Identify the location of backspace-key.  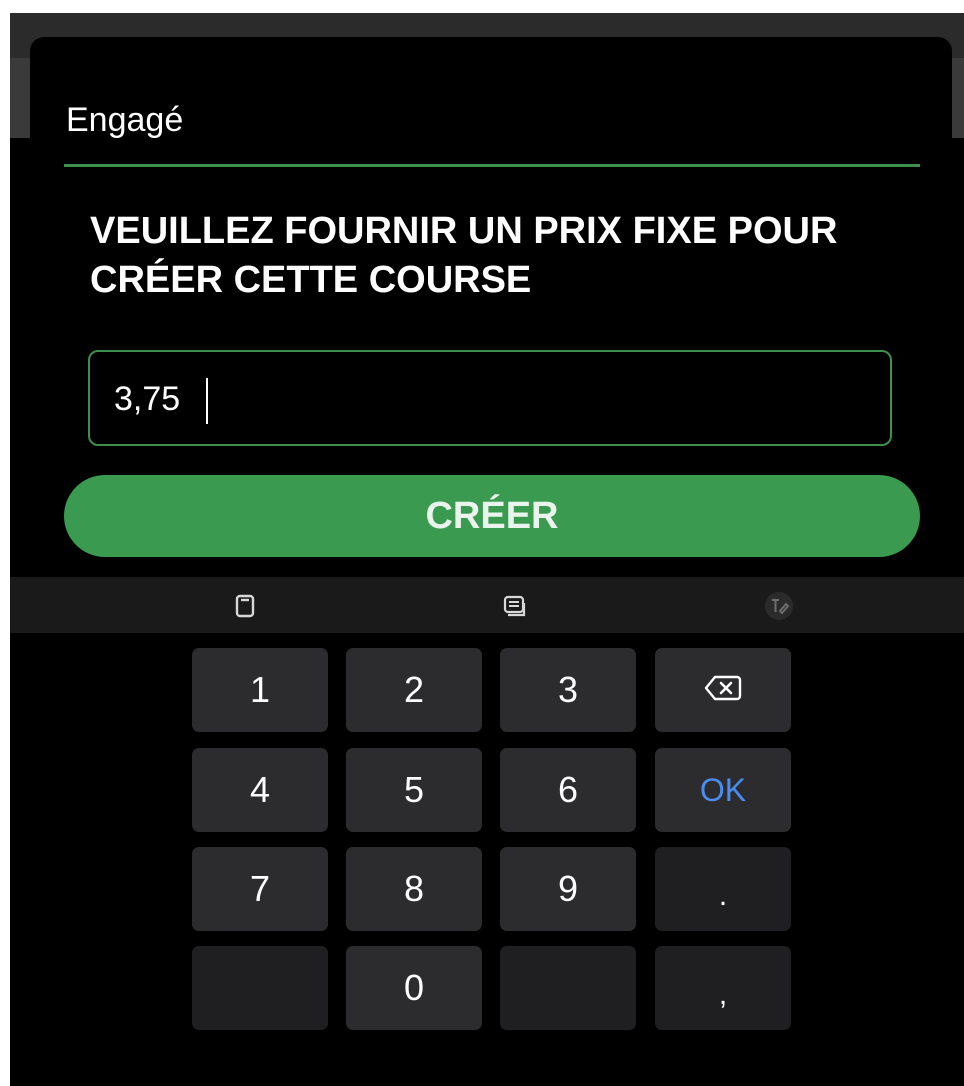
(723, 690).